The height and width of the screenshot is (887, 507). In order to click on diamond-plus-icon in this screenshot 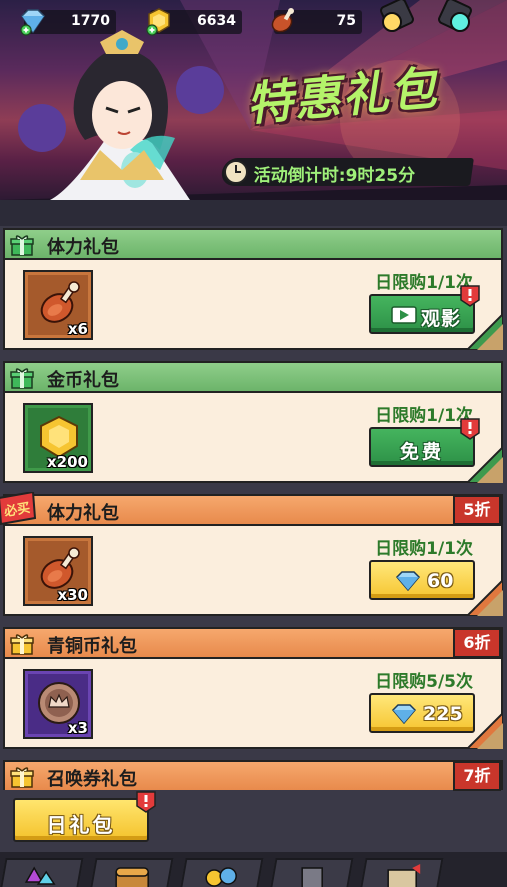, I will do `click(32, 22)`.